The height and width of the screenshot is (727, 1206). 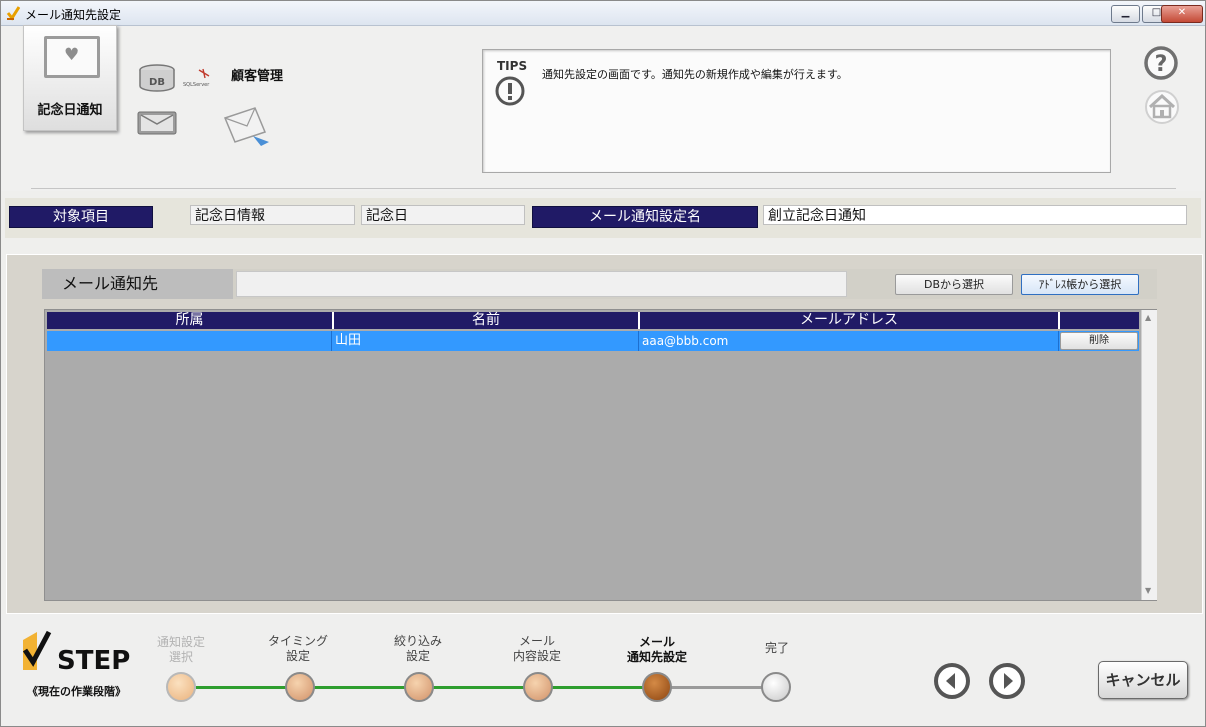 I want to click on progress-line-remaining, so click(x=718, y=687).